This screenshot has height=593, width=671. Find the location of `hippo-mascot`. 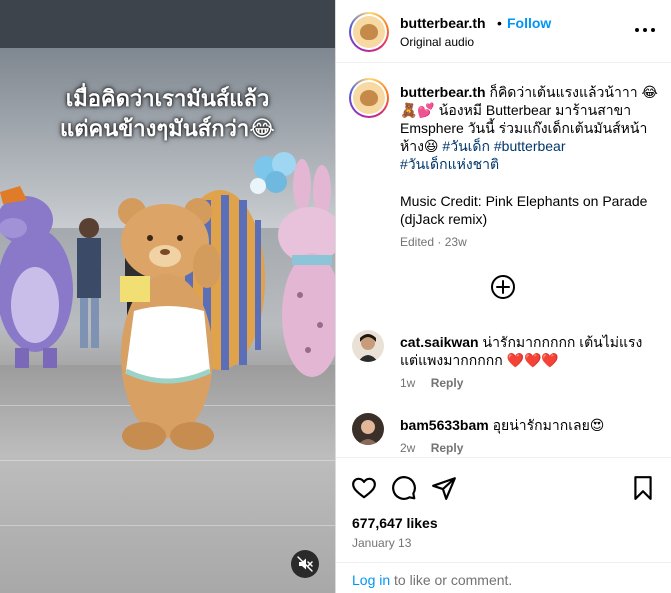

hippo-mascot is located at coordinates (36, 277).